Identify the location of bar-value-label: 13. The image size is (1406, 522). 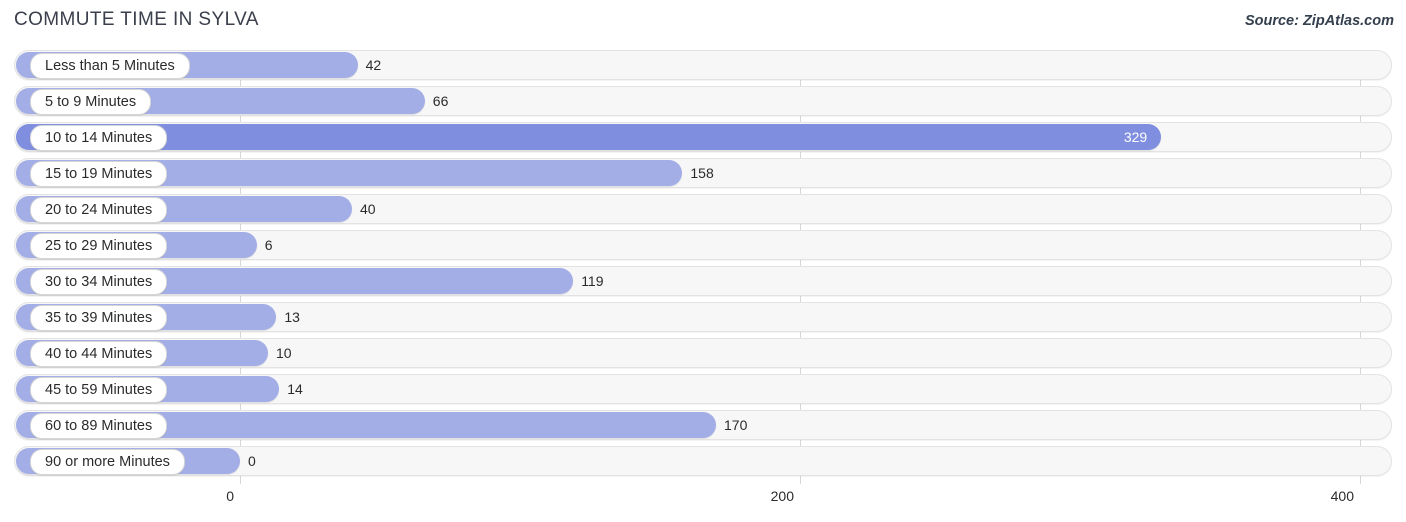
(292, 317).